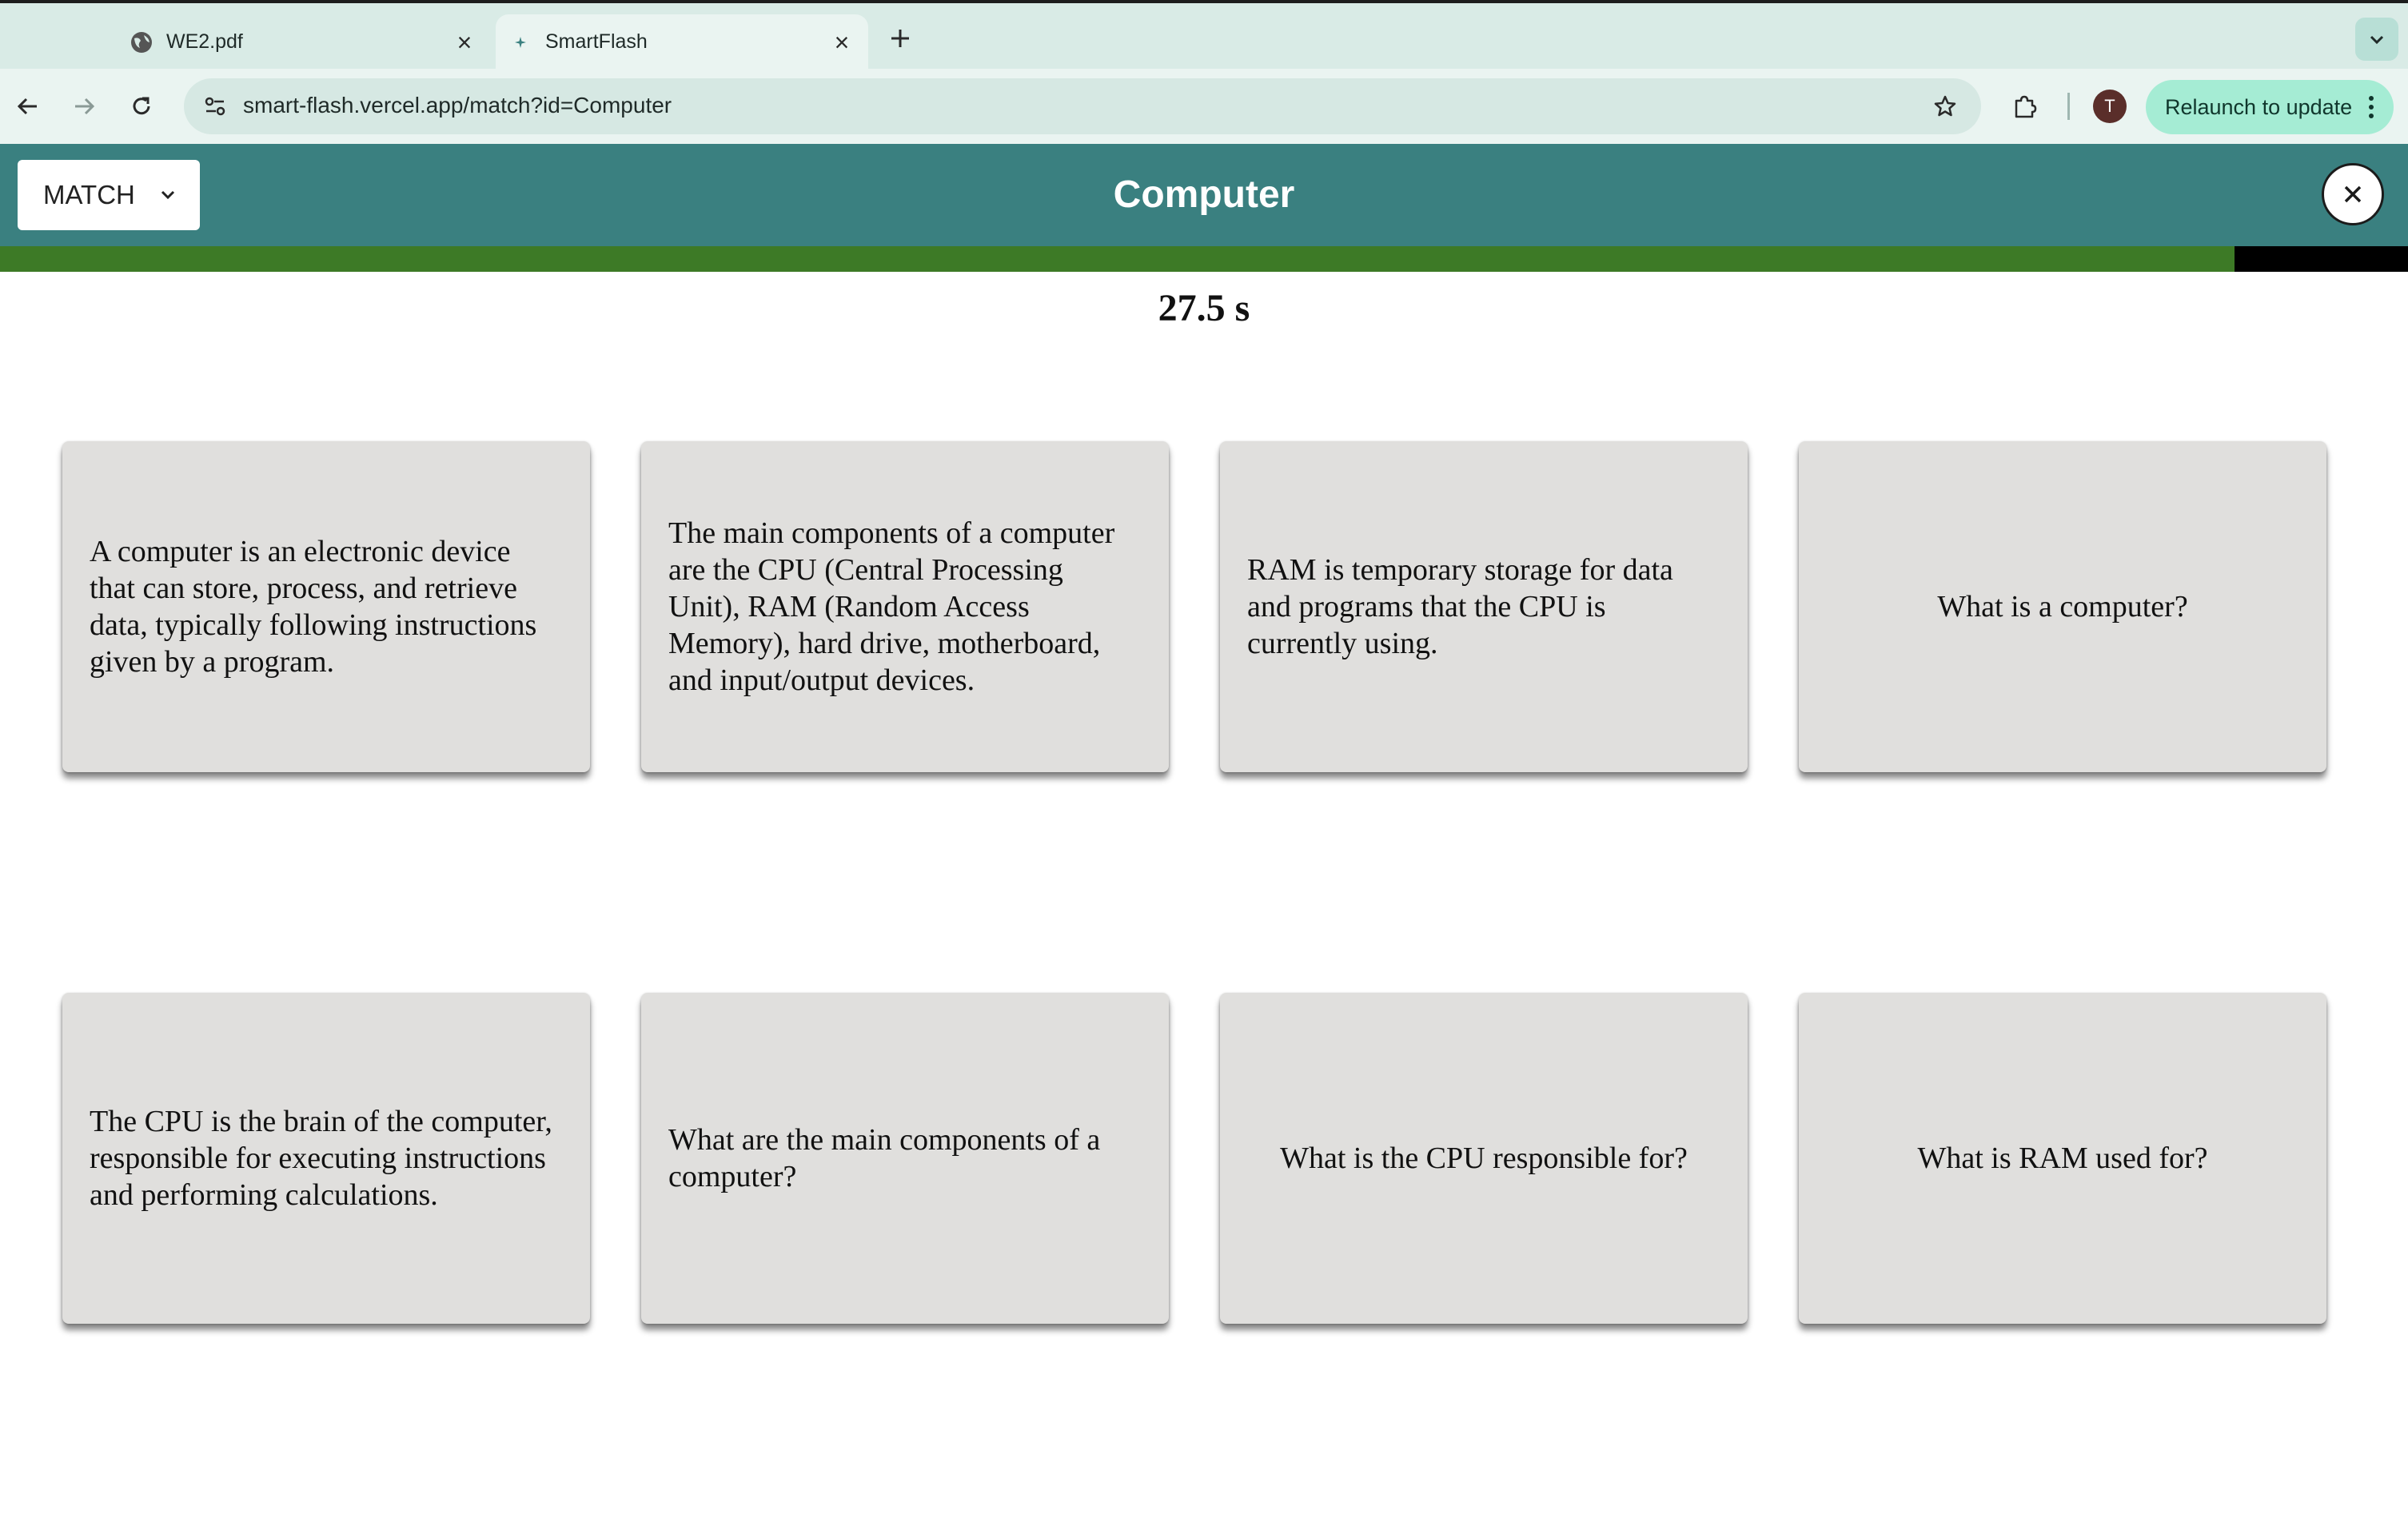 This screenshot has width=2408, height=1514. Describe the element at coordinates (682, 43) in the screenshot. I see `tab-smartflash: SmartFlash ×` at that location.